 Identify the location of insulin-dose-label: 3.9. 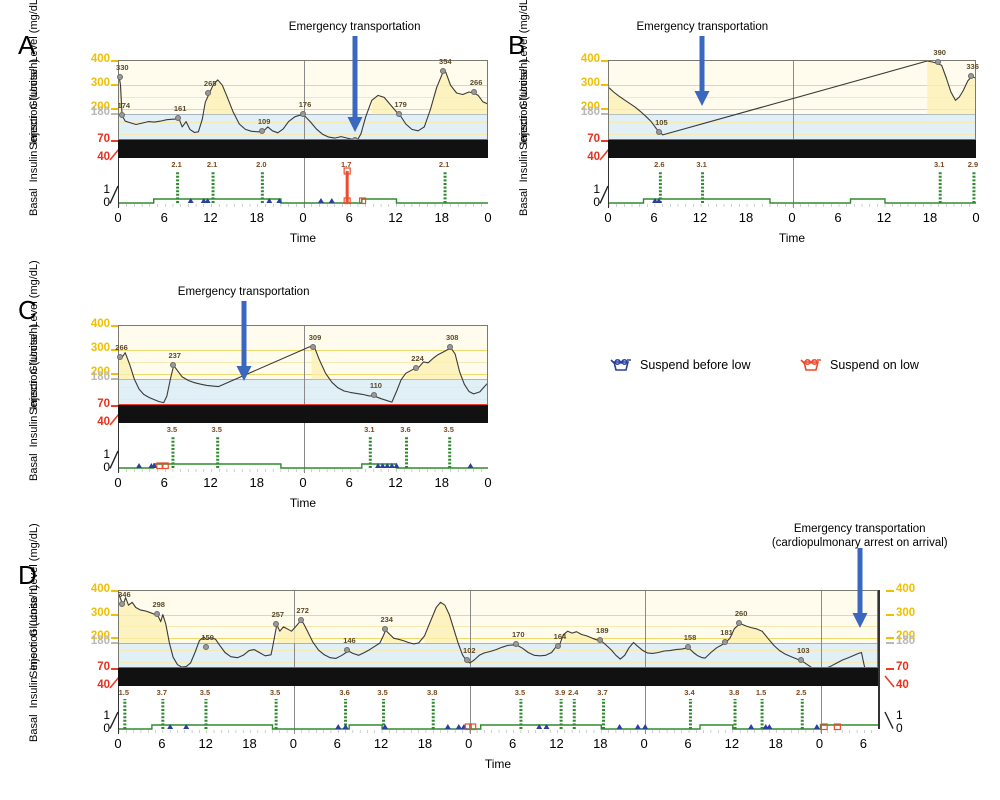
(560, 692).